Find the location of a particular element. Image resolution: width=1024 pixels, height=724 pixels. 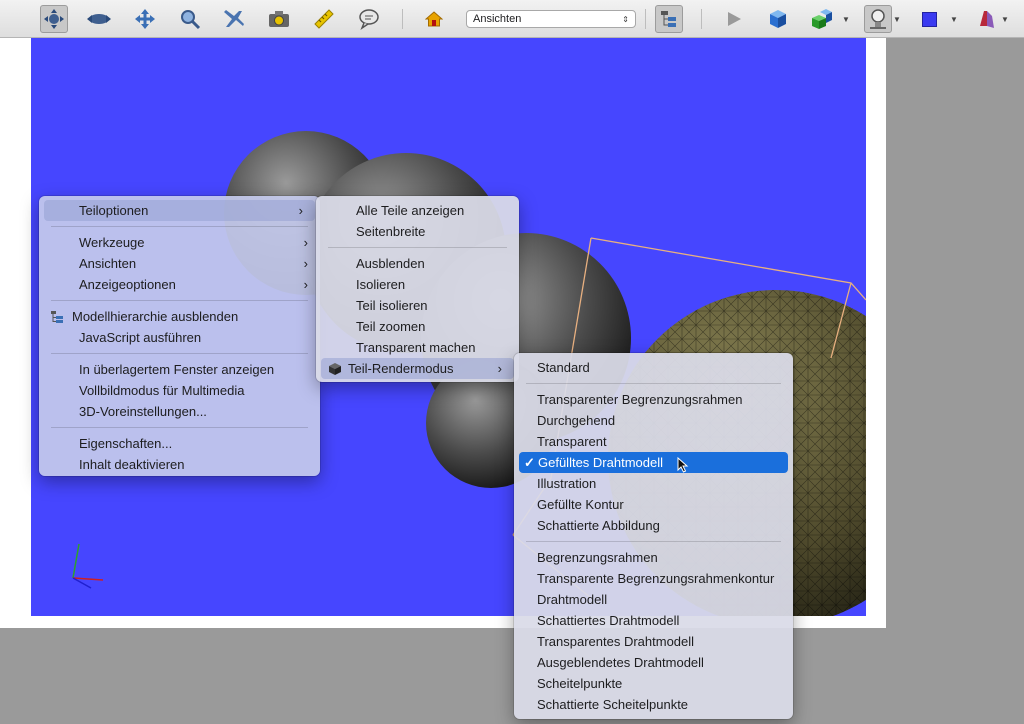

menu-item-label: Transparente Begrenzungsrahmenkontur is located at coordinates (656, 578).